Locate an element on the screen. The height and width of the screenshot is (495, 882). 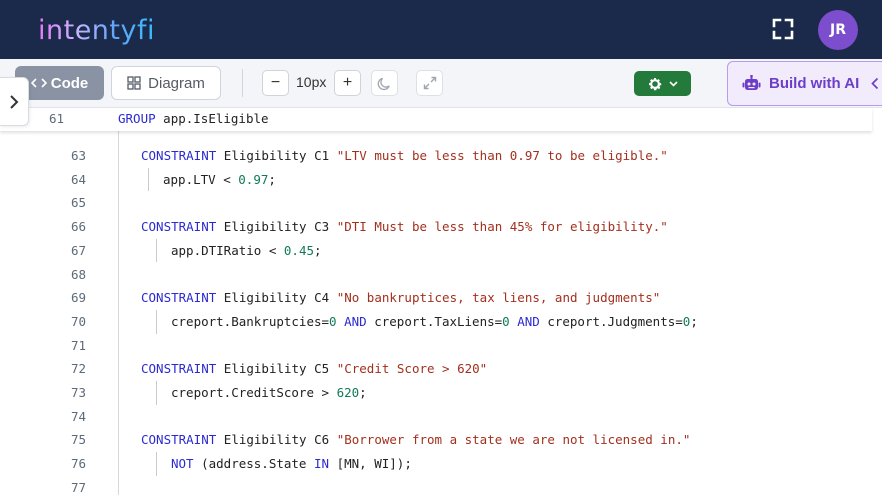
settings-button is located at coordinates (662, 83).